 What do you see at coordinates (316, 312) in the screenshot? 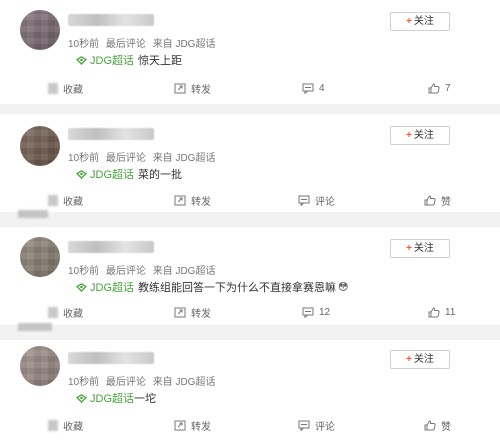
I see `comment-button: 12` at bounding box center [316, 312].